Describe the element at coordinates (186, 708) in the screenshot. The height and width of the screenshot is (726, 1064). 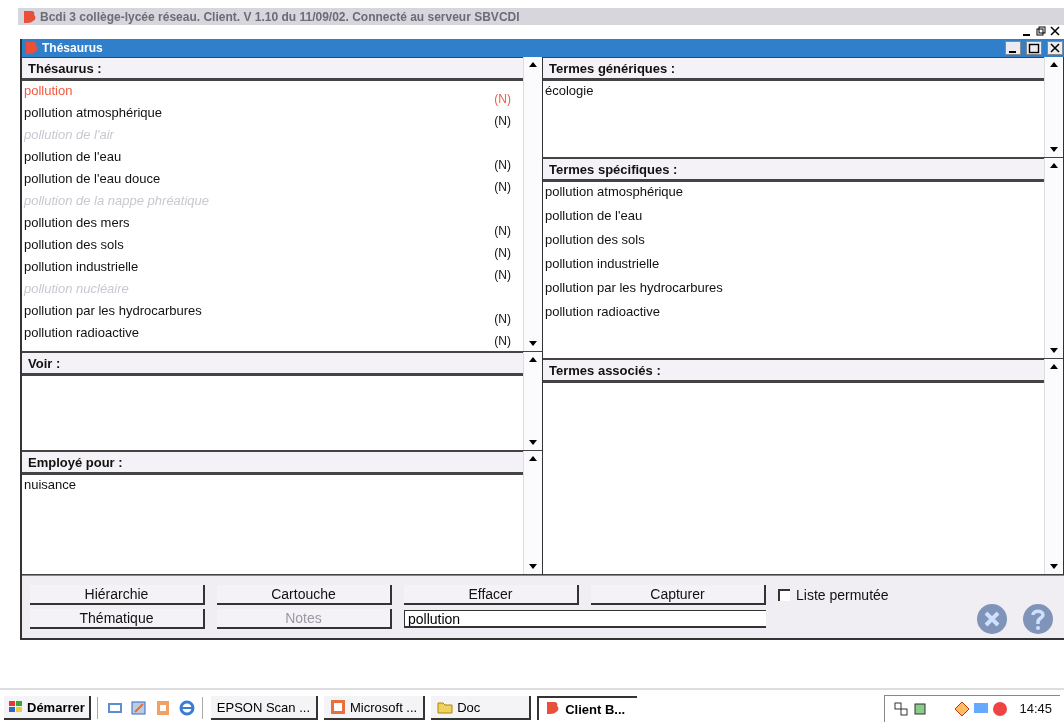
I see `browser-icon` at that location.